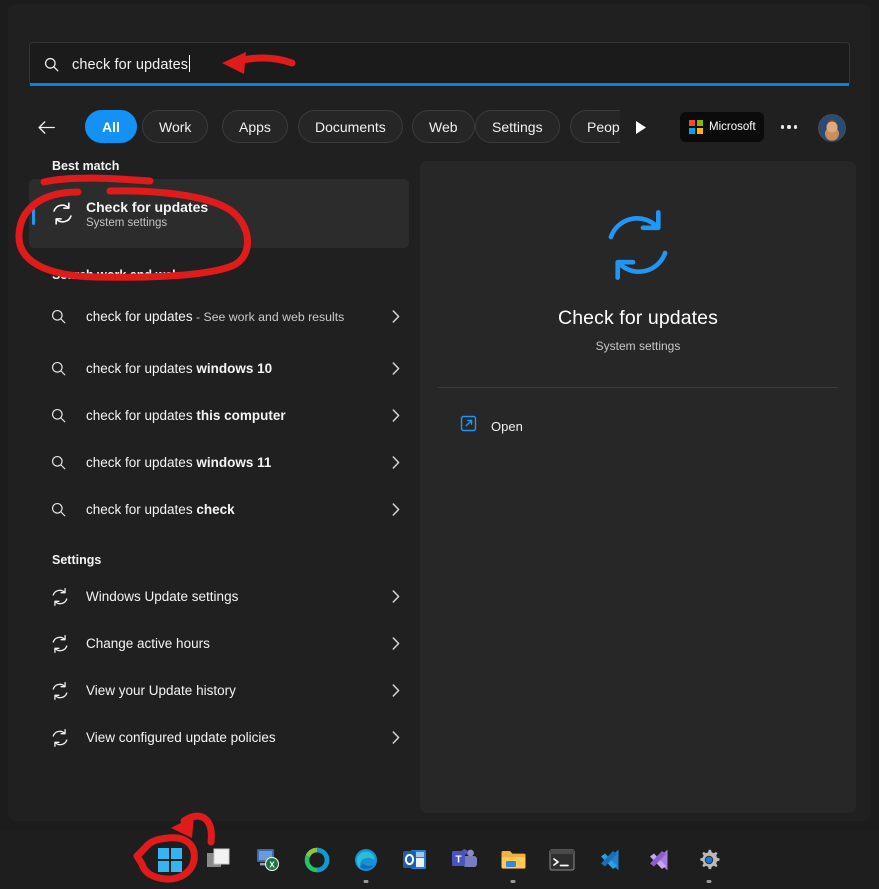  I want to click on back-button, so click(46, 127).